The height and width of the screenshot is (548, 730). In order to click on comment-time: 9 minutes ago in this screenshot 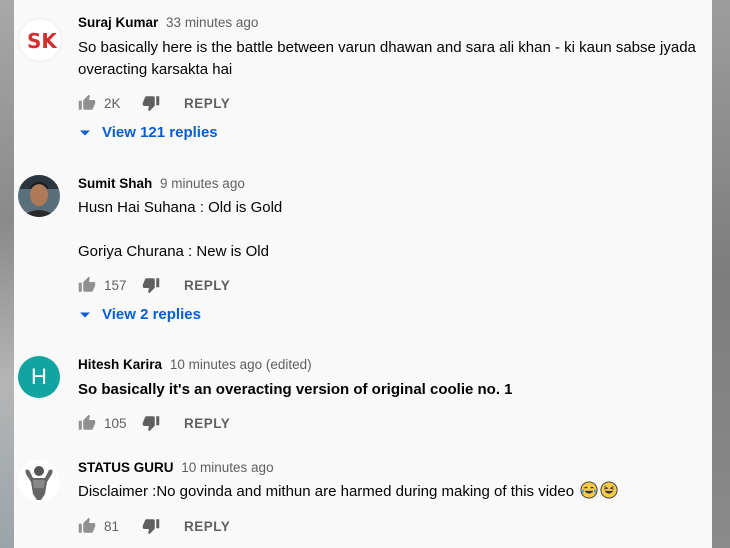, I will do `click(202, 183)`.